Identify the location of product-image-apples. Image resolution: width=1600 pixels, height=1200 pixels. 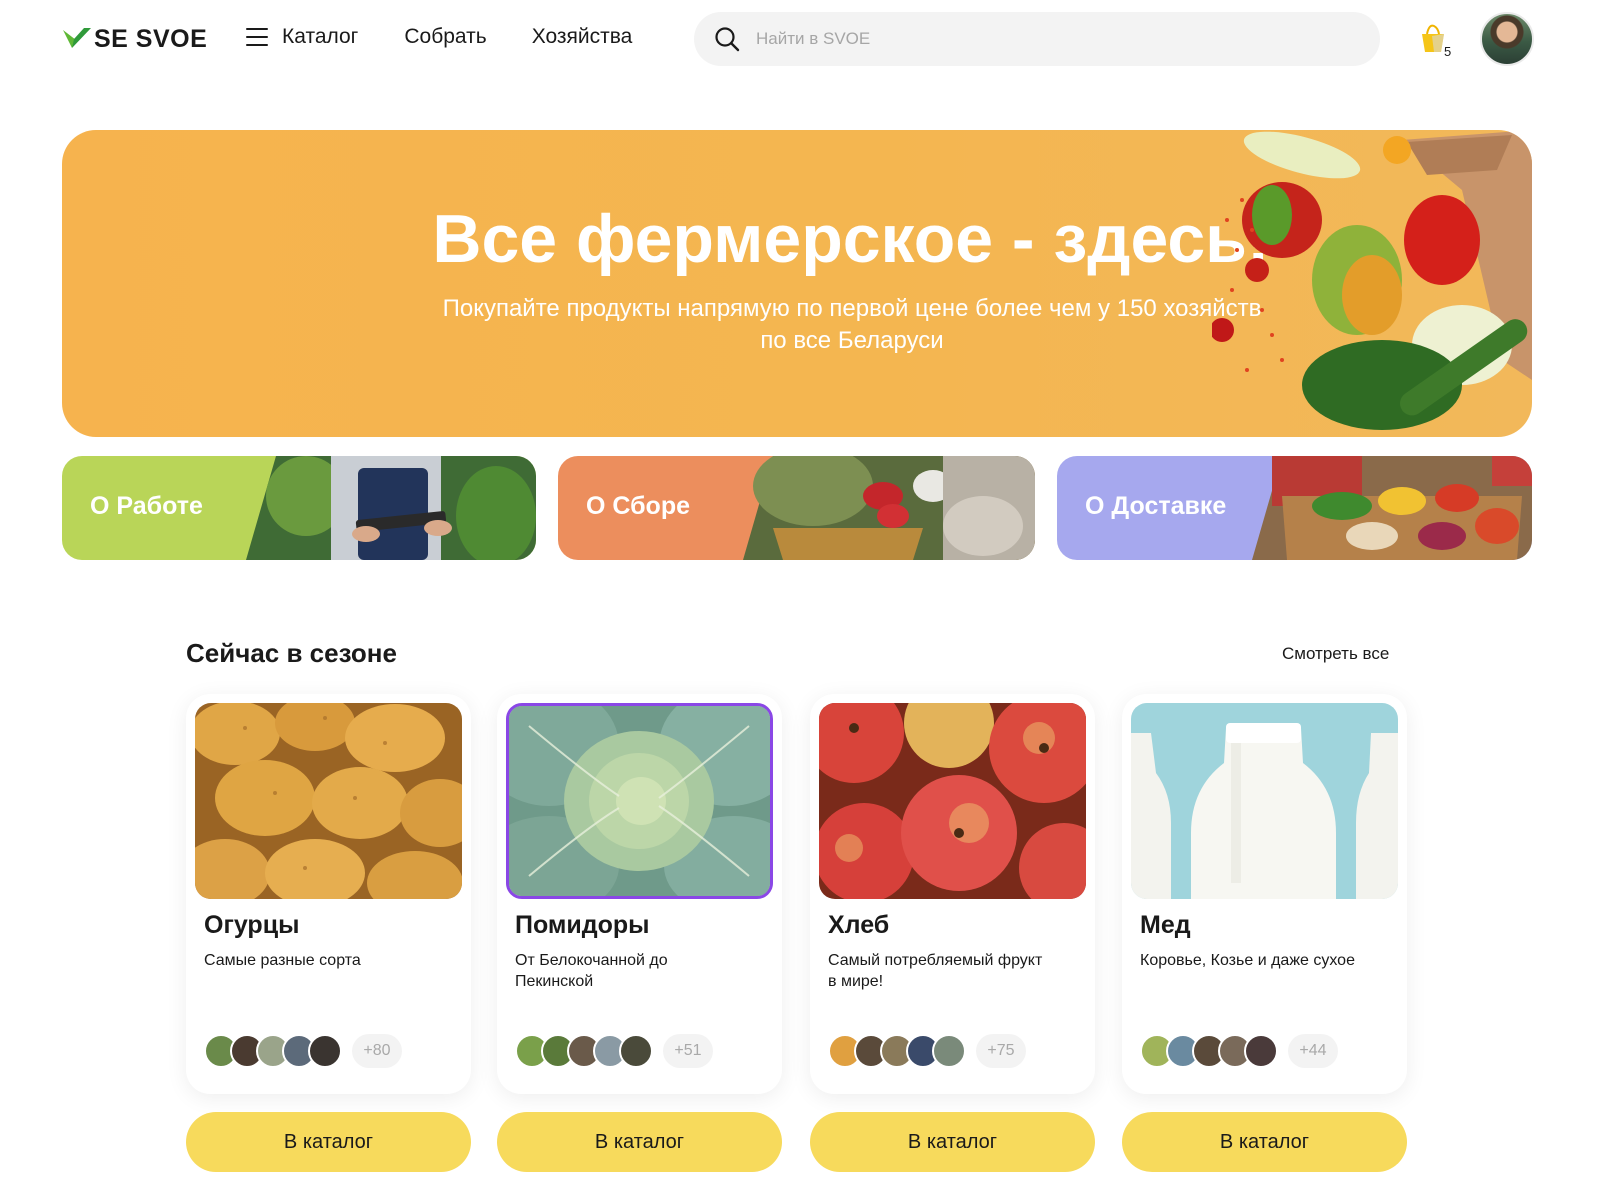
(952, 801).